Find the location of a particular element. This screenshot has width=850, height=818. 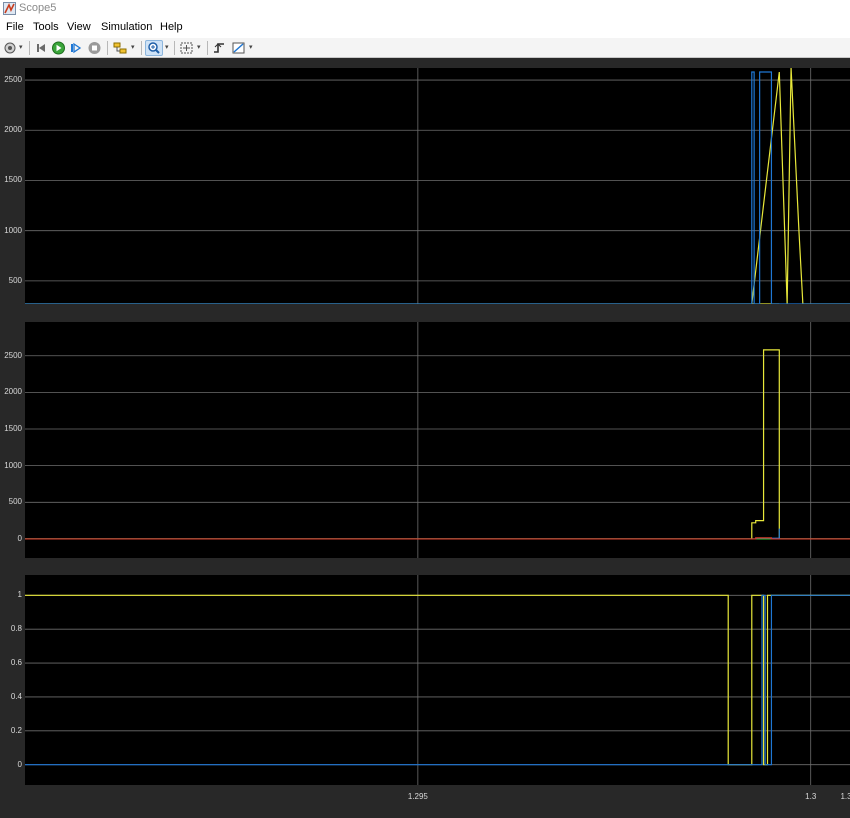

y-tick-label: 0.2 is located at coordinates (16, 730).